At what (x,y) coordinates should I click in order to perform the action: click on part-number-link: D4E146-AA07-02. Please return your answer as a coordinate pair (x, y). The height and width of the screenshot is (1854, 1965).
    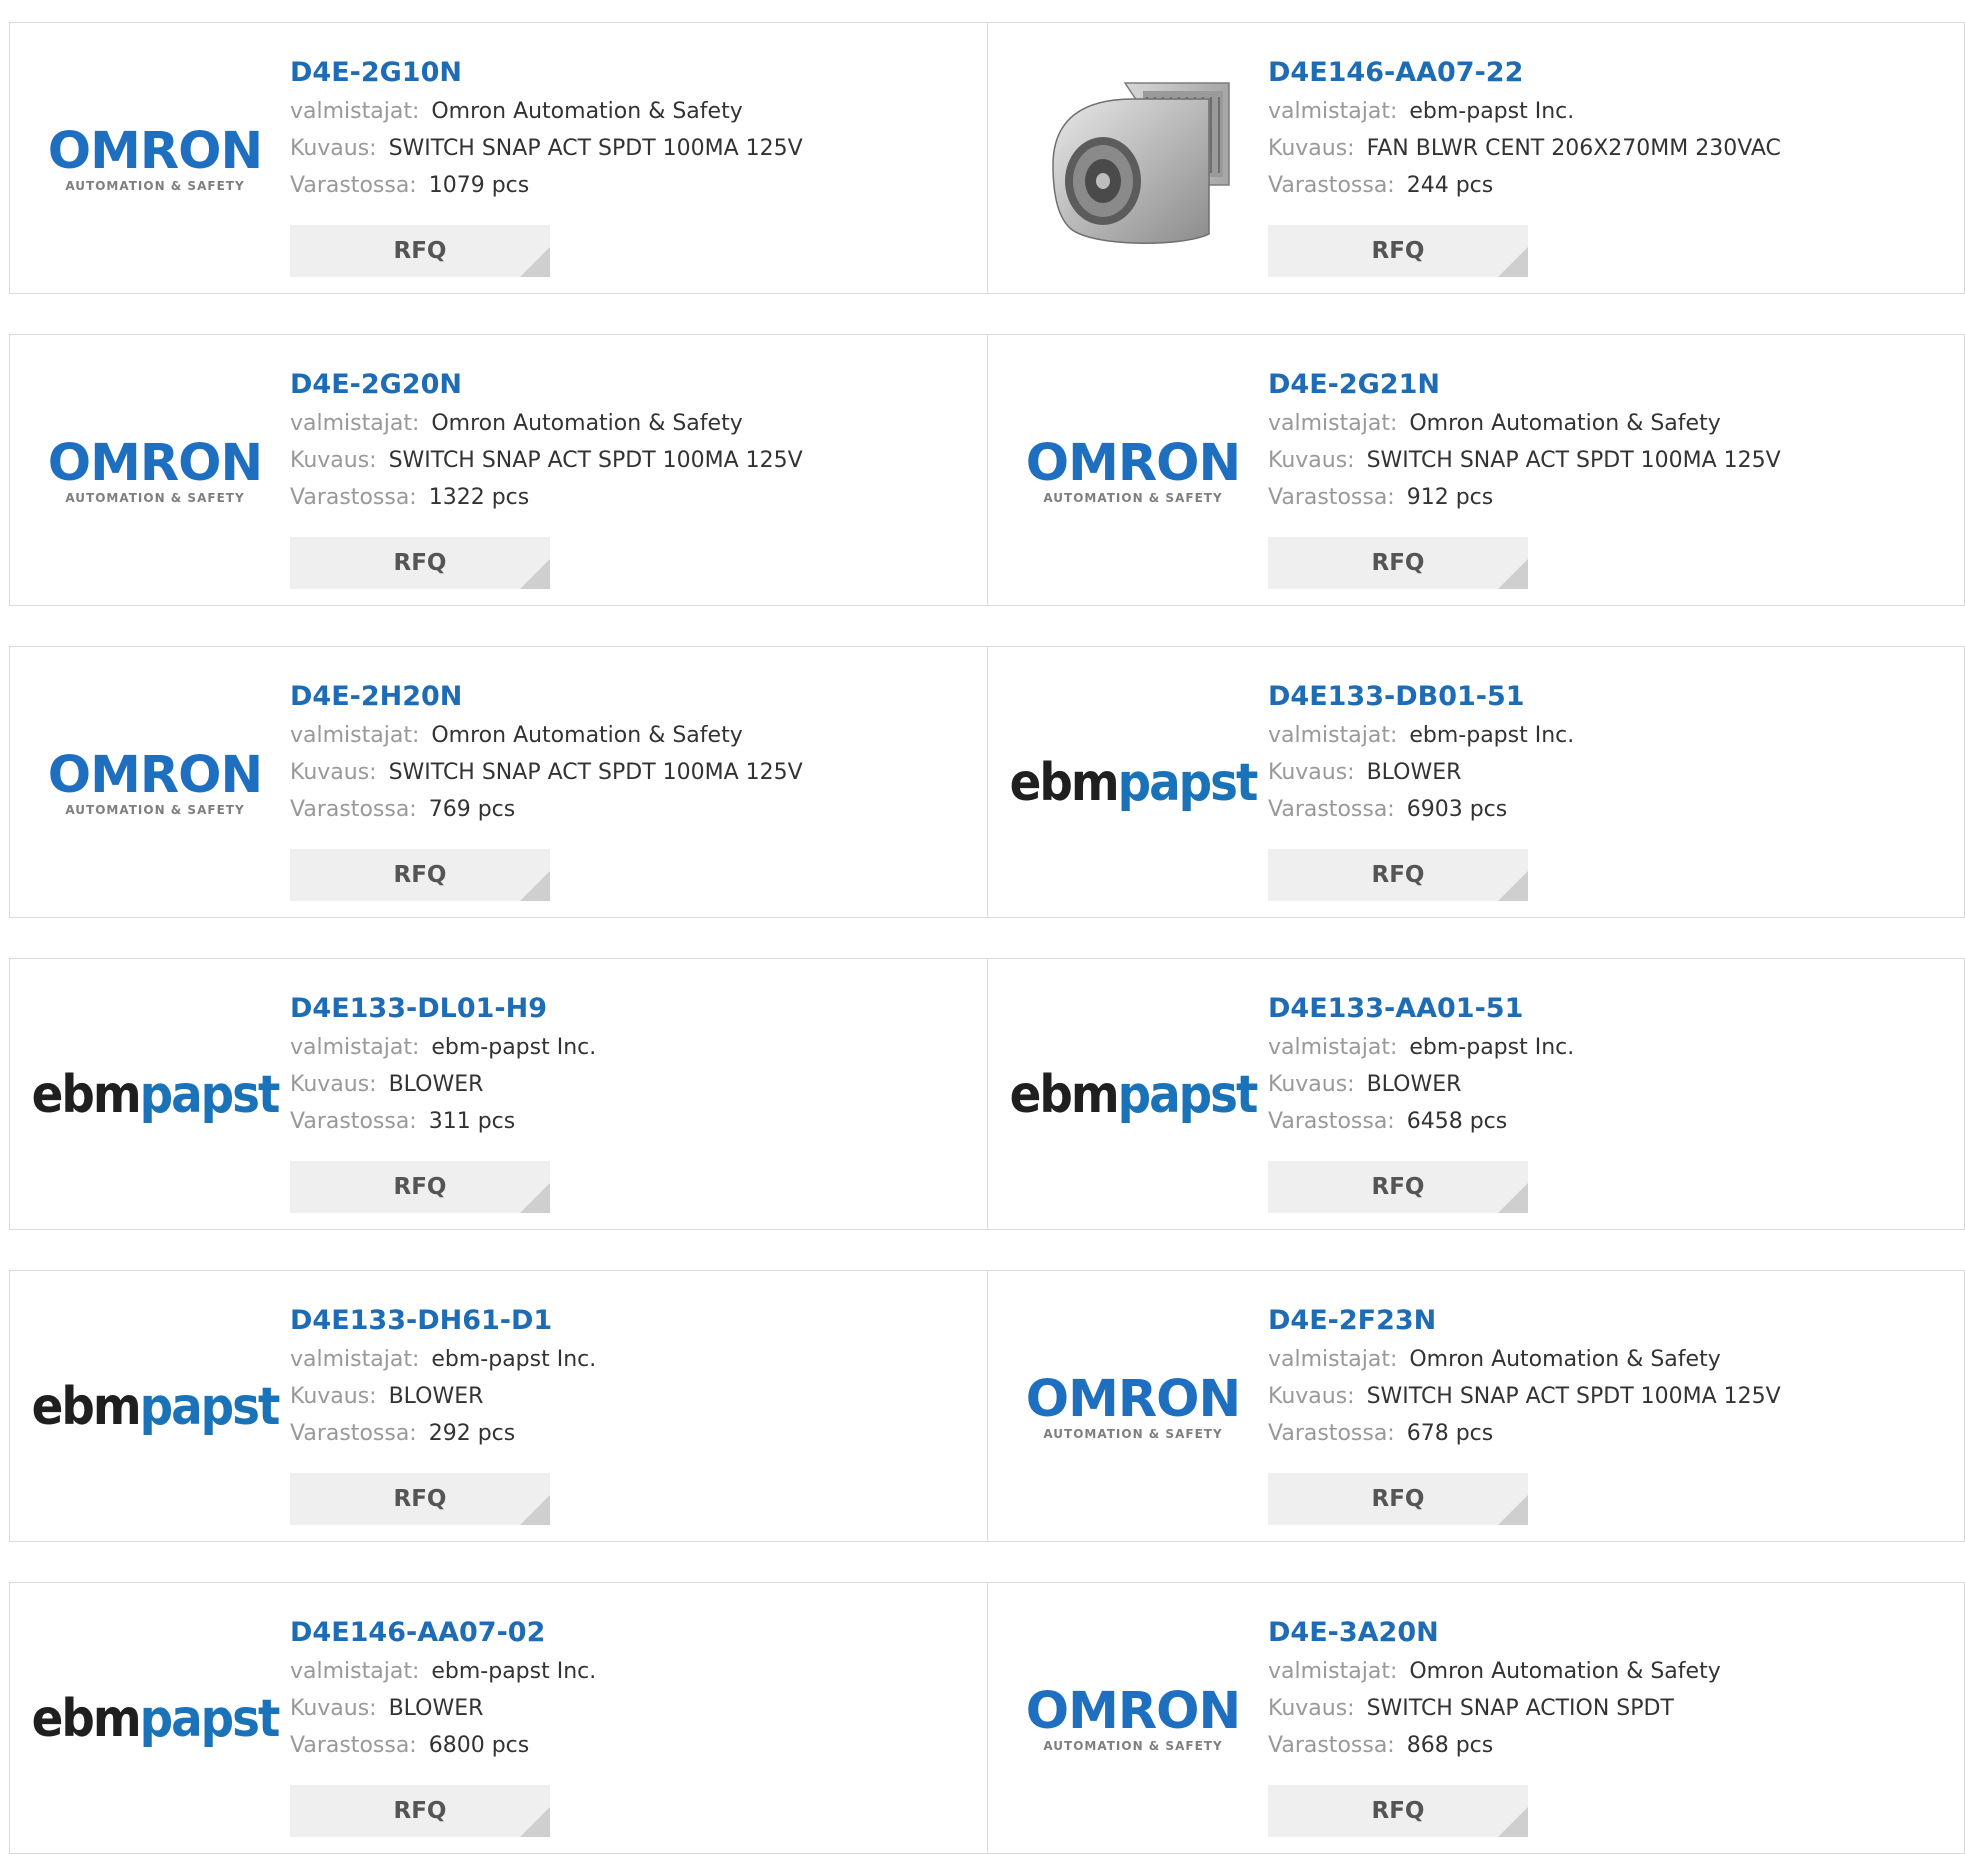
    Looking at the image, I should click on (633, 1633).